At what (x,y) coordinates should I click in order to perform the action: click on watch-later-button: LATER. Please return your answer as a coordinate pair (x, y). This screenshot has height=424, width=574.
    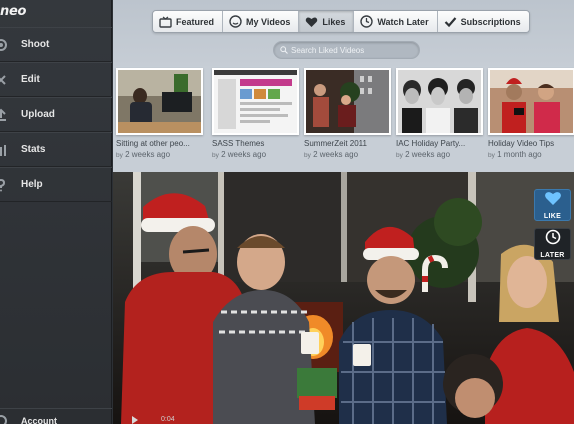
    Looking at the image, I should click on (552, 244).